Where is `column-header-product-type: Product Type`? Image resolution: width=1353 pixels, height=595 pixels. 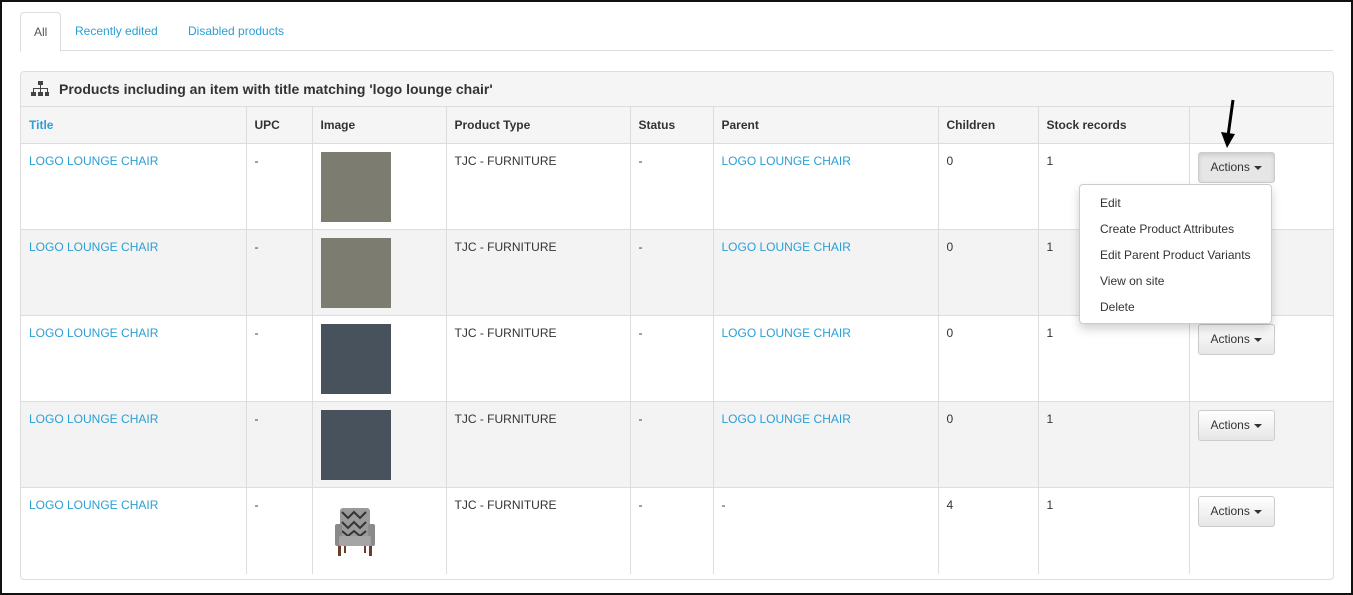
column-header-product-type: Product Type is located at coordinates (538, 125).